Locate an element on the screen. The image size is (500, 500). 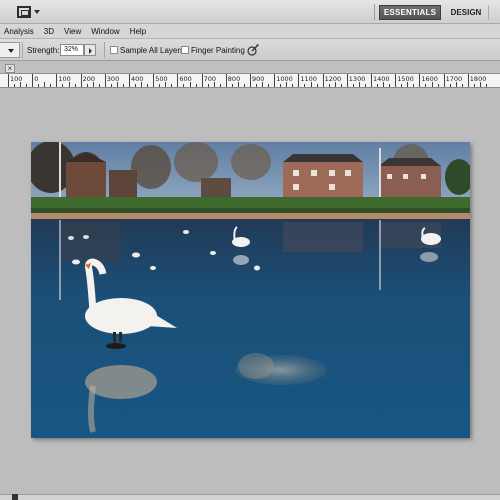
ruler-label: 0 is located at coordinates (36, 79).